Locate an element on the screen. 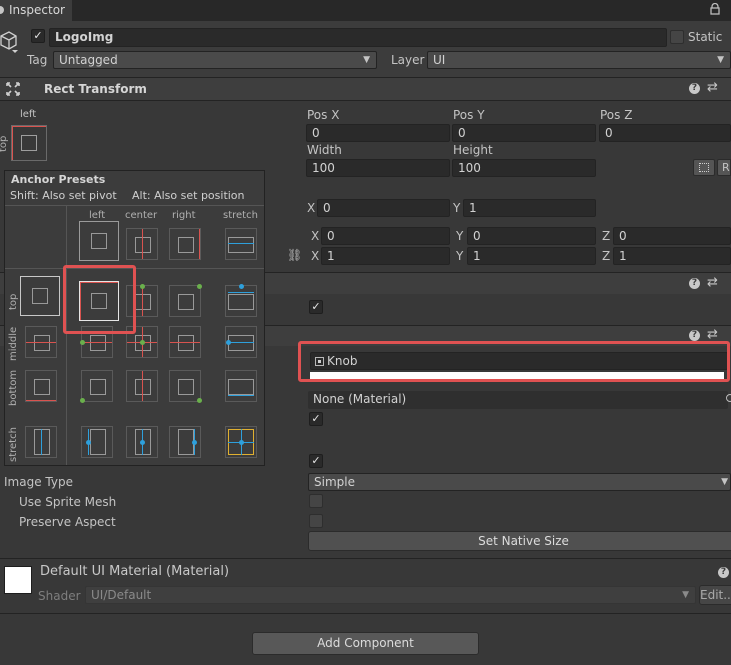  raw-edit-label: R is located at coordinates (726, 167).